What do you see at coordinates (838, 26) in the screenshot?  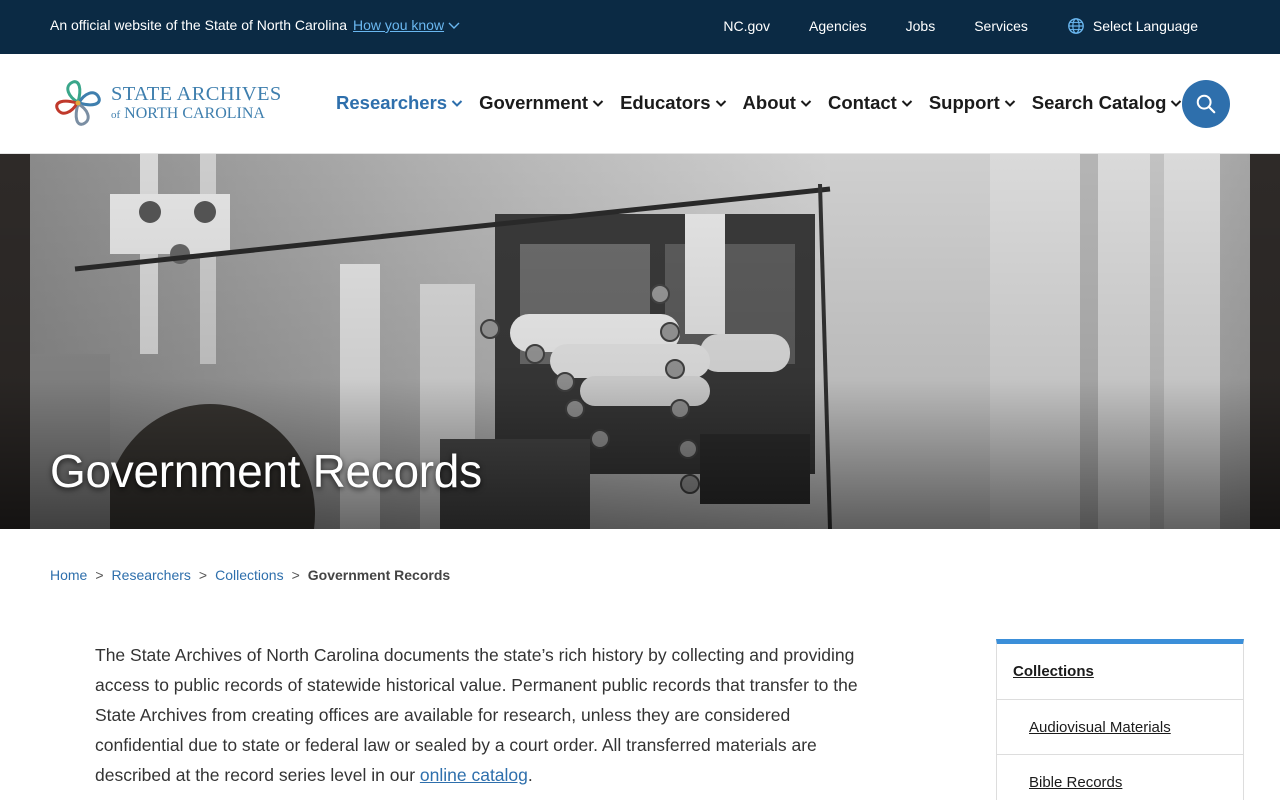 I see `utility-link-agencies: Agencies` at bounding box center [838, 26].